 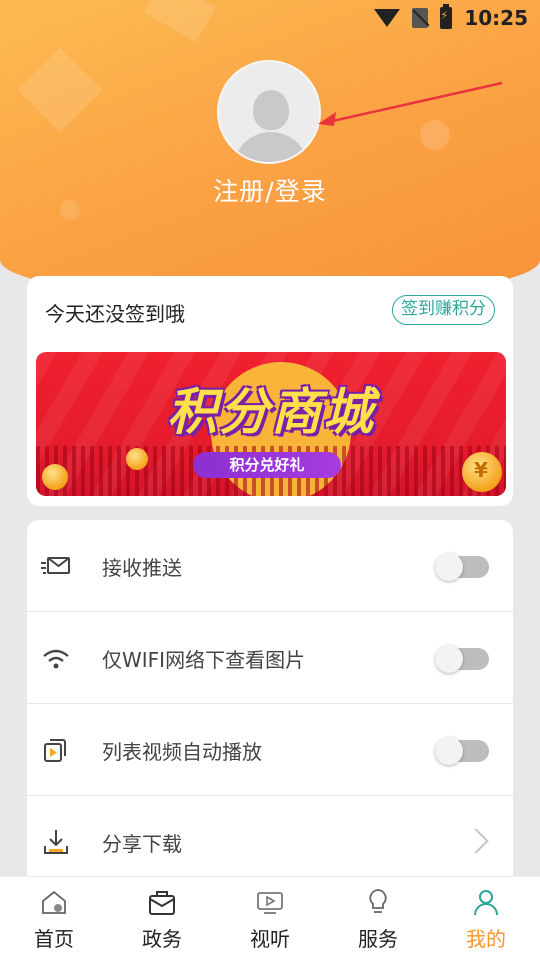 What do you see at coordinates (378, 939) in the screenshot?
I see `nav-label: 服务` at bounding box center [378, 939].